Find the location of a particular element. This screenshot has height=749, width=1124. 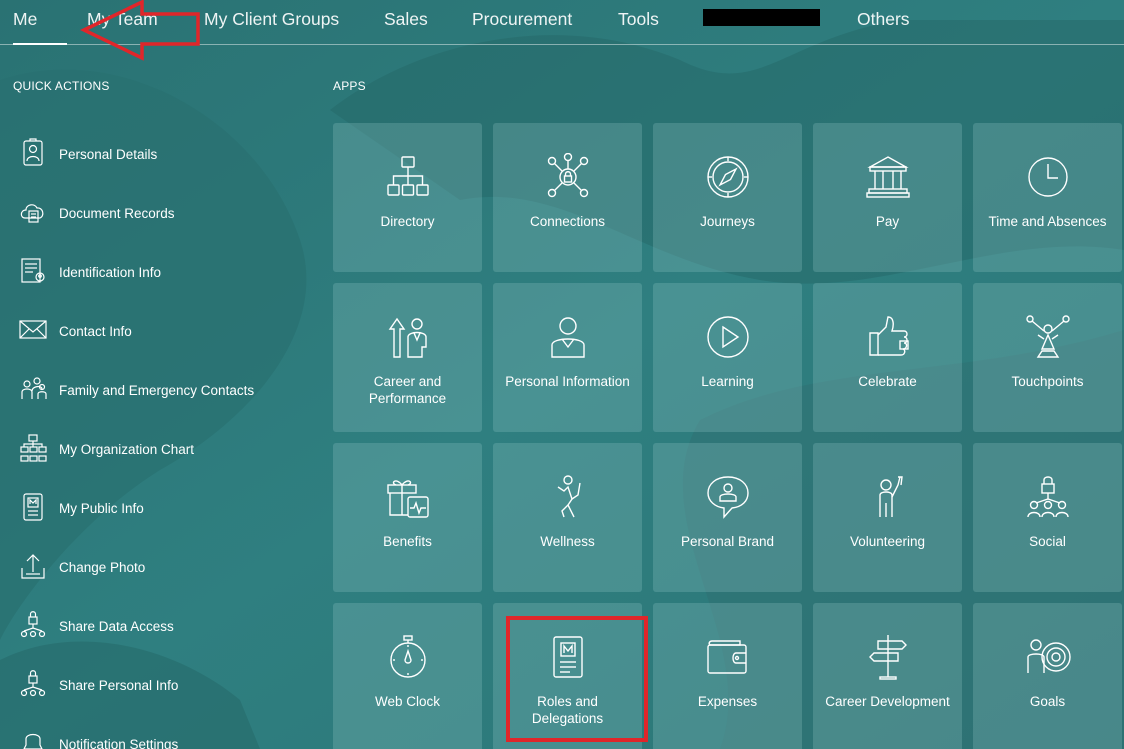

quick-action-label: Contact Info is located at coordinates (95, 331).